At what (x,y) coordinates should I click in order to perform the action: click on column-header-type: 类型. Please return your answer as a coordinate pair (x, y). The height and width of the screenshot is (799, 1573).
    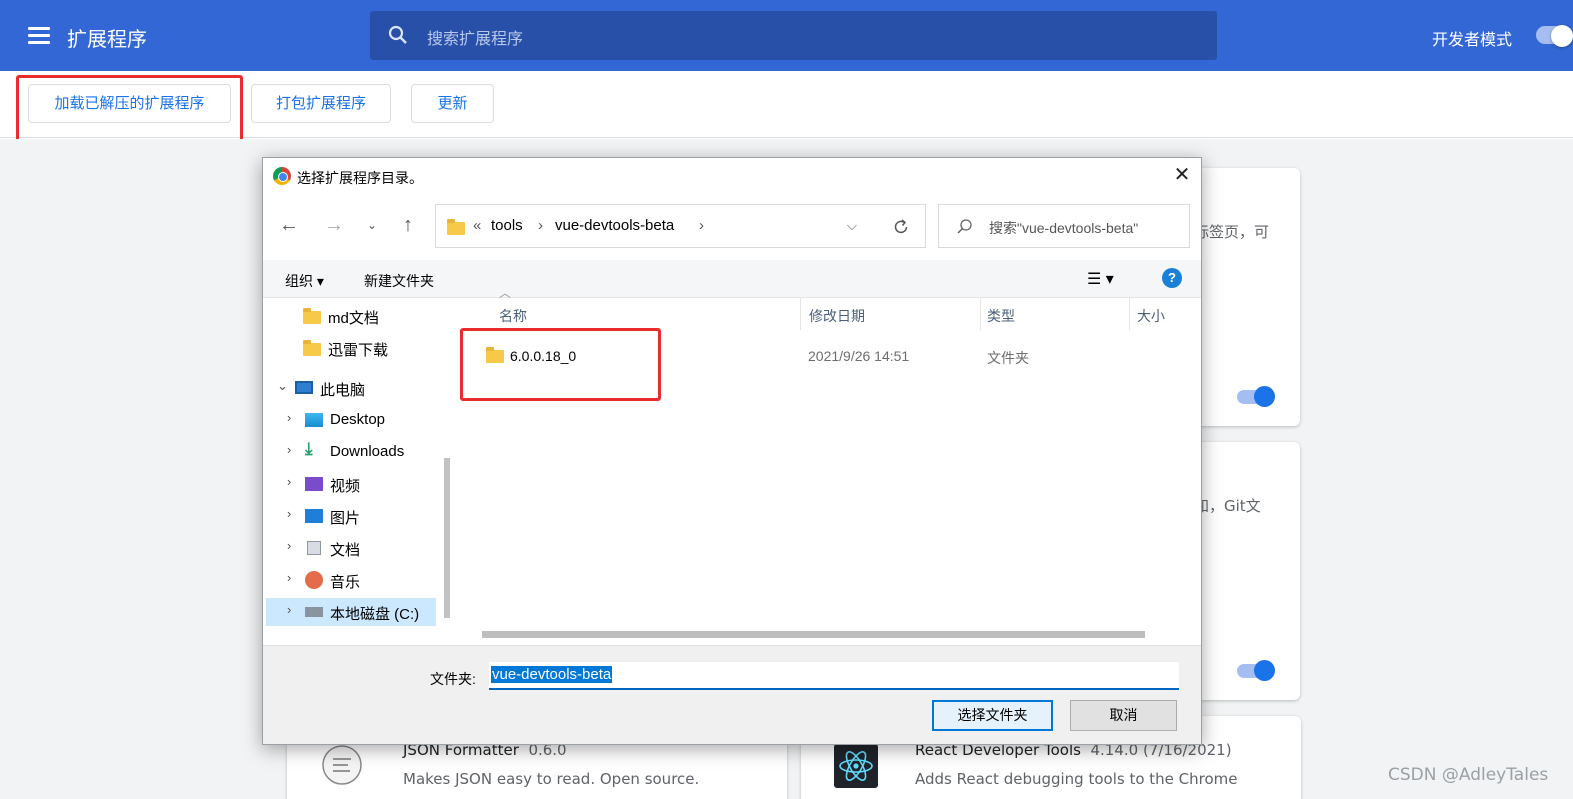
    Looking at the image, I should click on (1001, 316).